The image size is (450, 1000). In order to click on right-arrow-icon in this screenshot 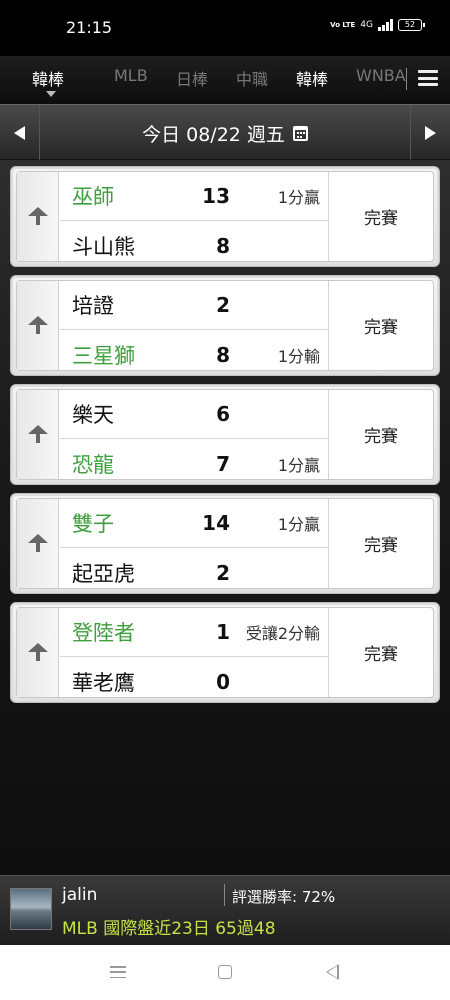, I will do `click(430, 133)`.